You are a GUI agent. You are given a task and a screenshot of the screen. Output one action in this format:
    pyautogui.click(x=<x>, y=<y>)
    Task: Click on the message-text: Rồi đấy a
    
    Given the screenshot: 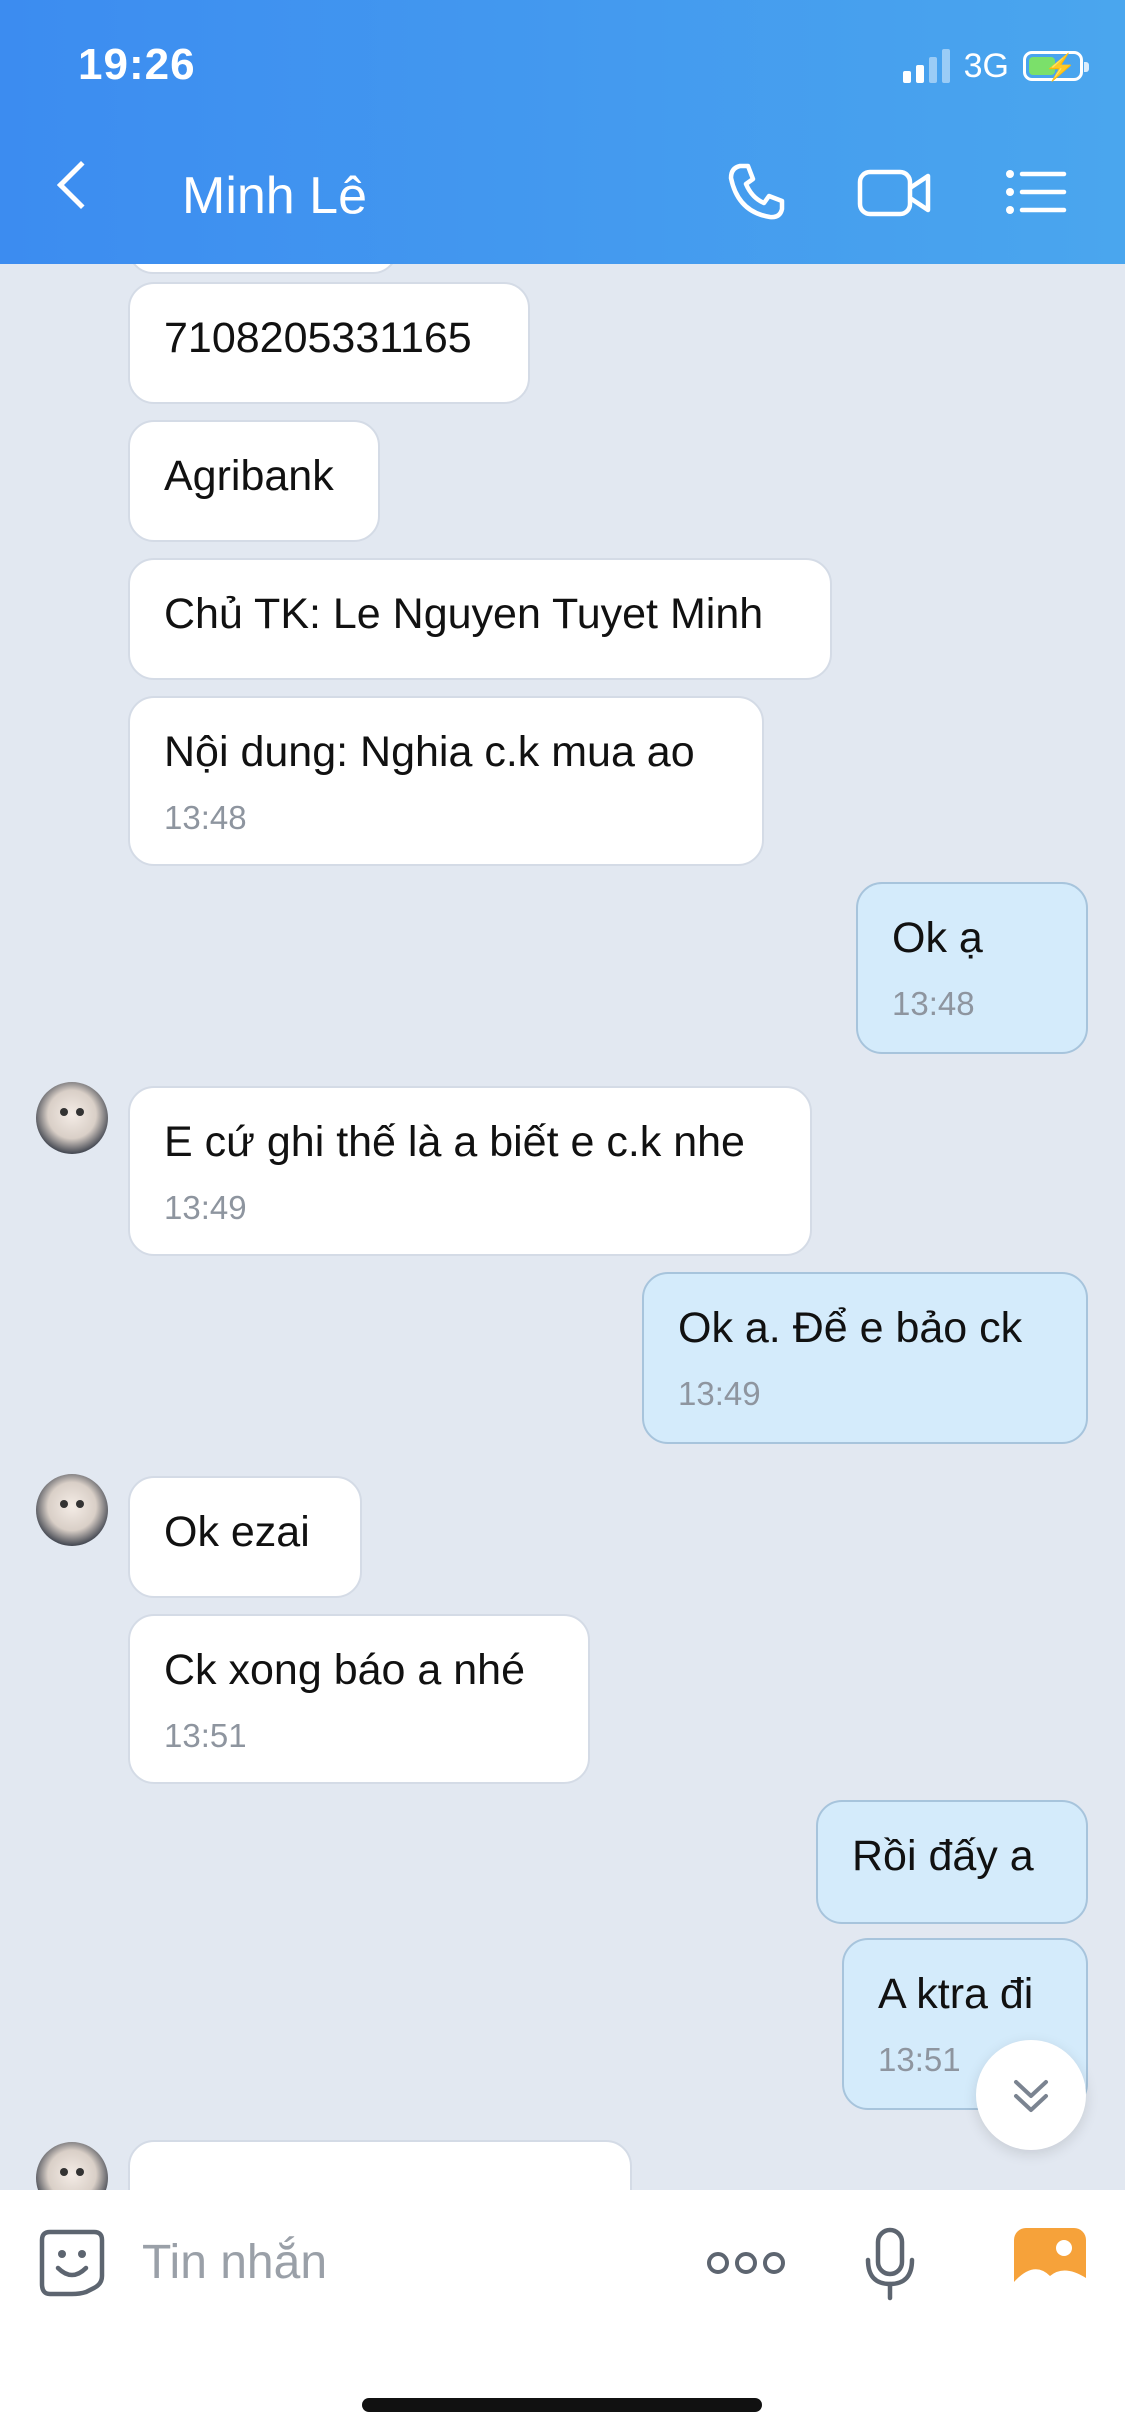 What is the action you would take?
    pyautogui.click(x=943, y=1856)
    